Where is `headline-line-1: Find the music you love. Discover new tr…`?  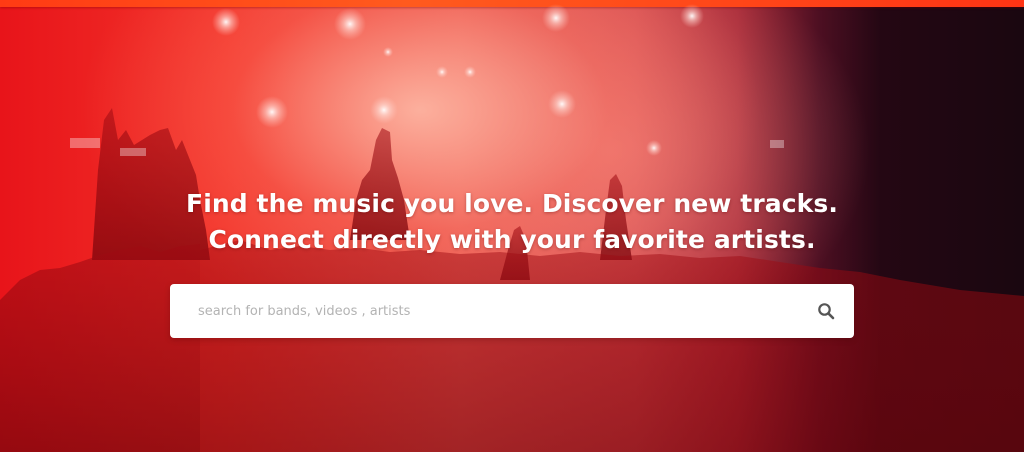
headline-line-1: Find the music you love. Discover new tr… is located at coordinates (512, 203).